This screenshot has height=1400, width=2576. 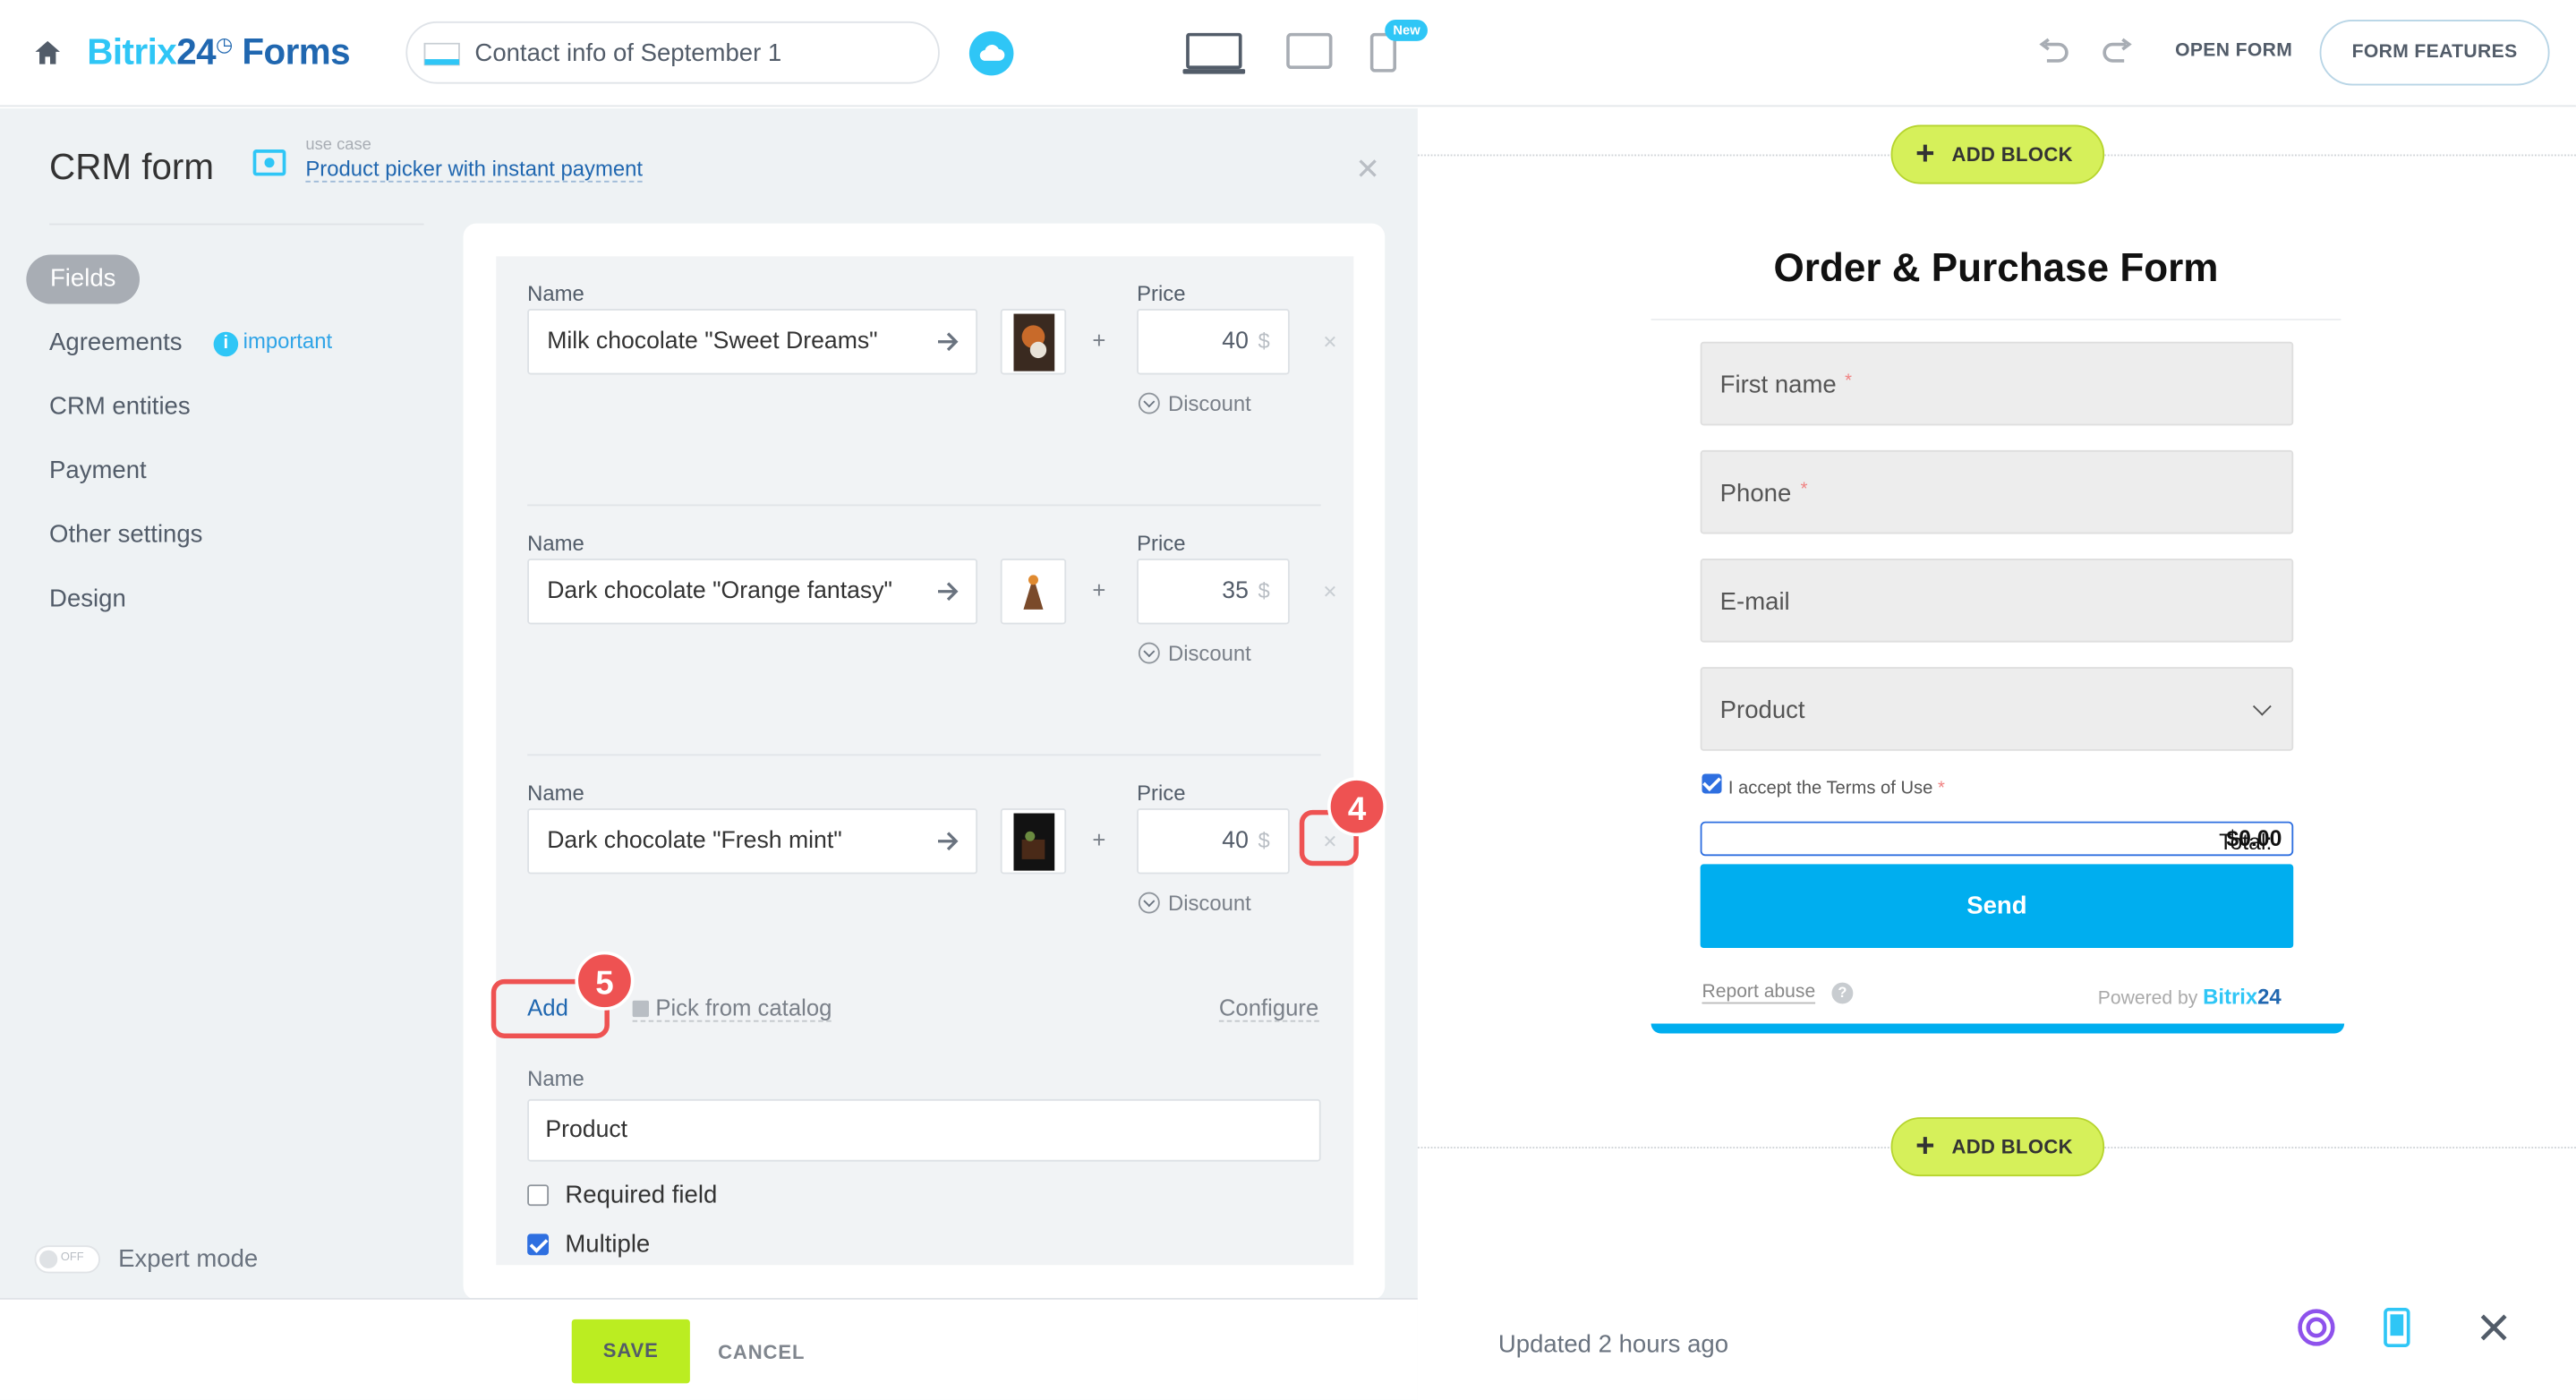 What do you see at coordinates (1309, 51) in the screenshot?
I see `tablet-view-icon` at bounding box center [1309, 51].